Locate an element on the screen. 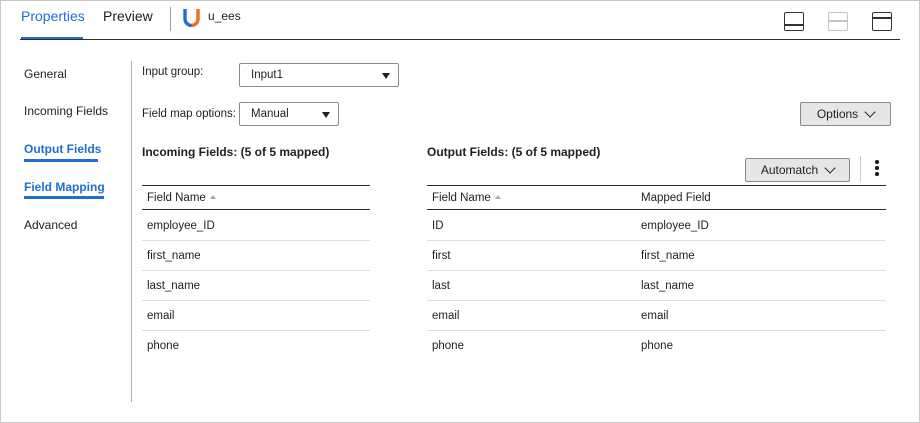  nav-item-field-mapping: Field Mapping is located at coordinates (64, 187).